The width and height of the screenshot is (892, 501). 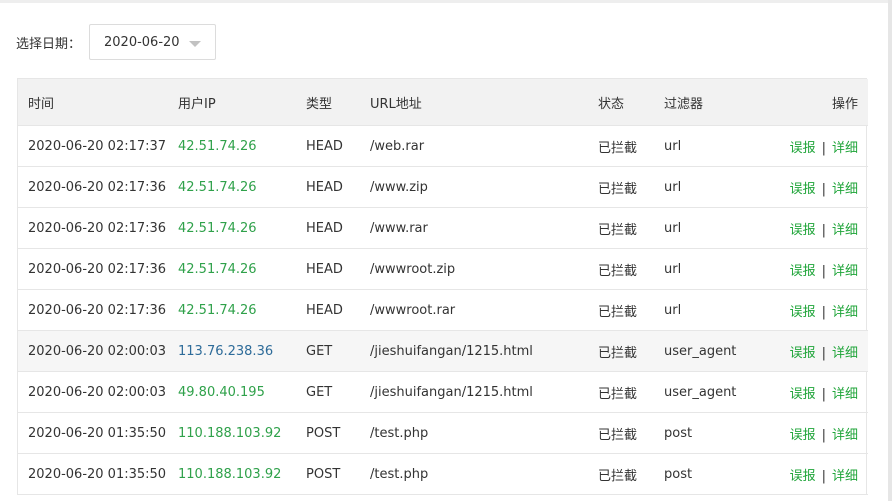 I want to click on header-ops: 操作, so click(x=816, y=102).